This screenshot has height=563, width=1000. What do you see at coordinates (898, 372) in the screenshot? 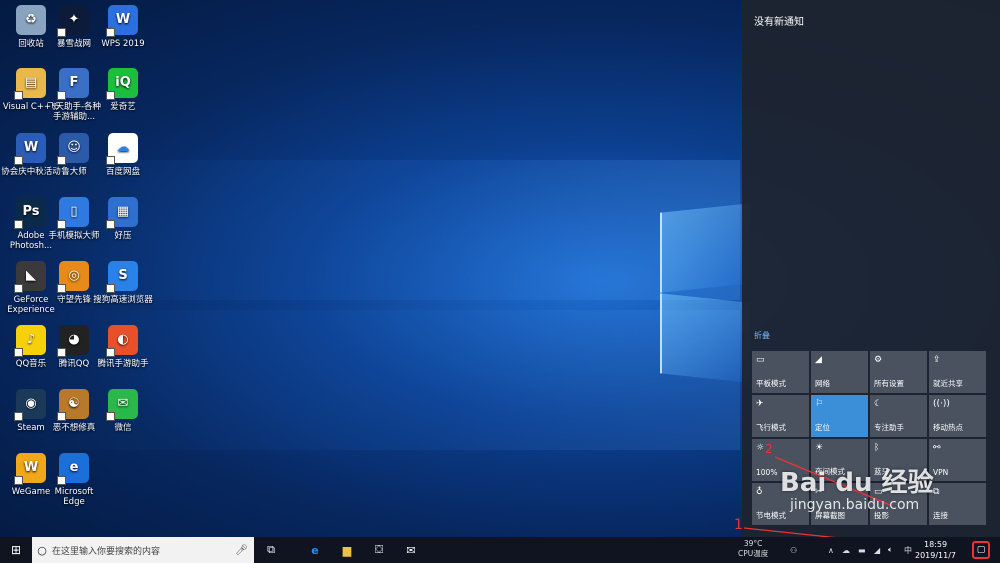
I see `quick-action-tile: ⚙ 所有设置` at bounding box center [898, 372].